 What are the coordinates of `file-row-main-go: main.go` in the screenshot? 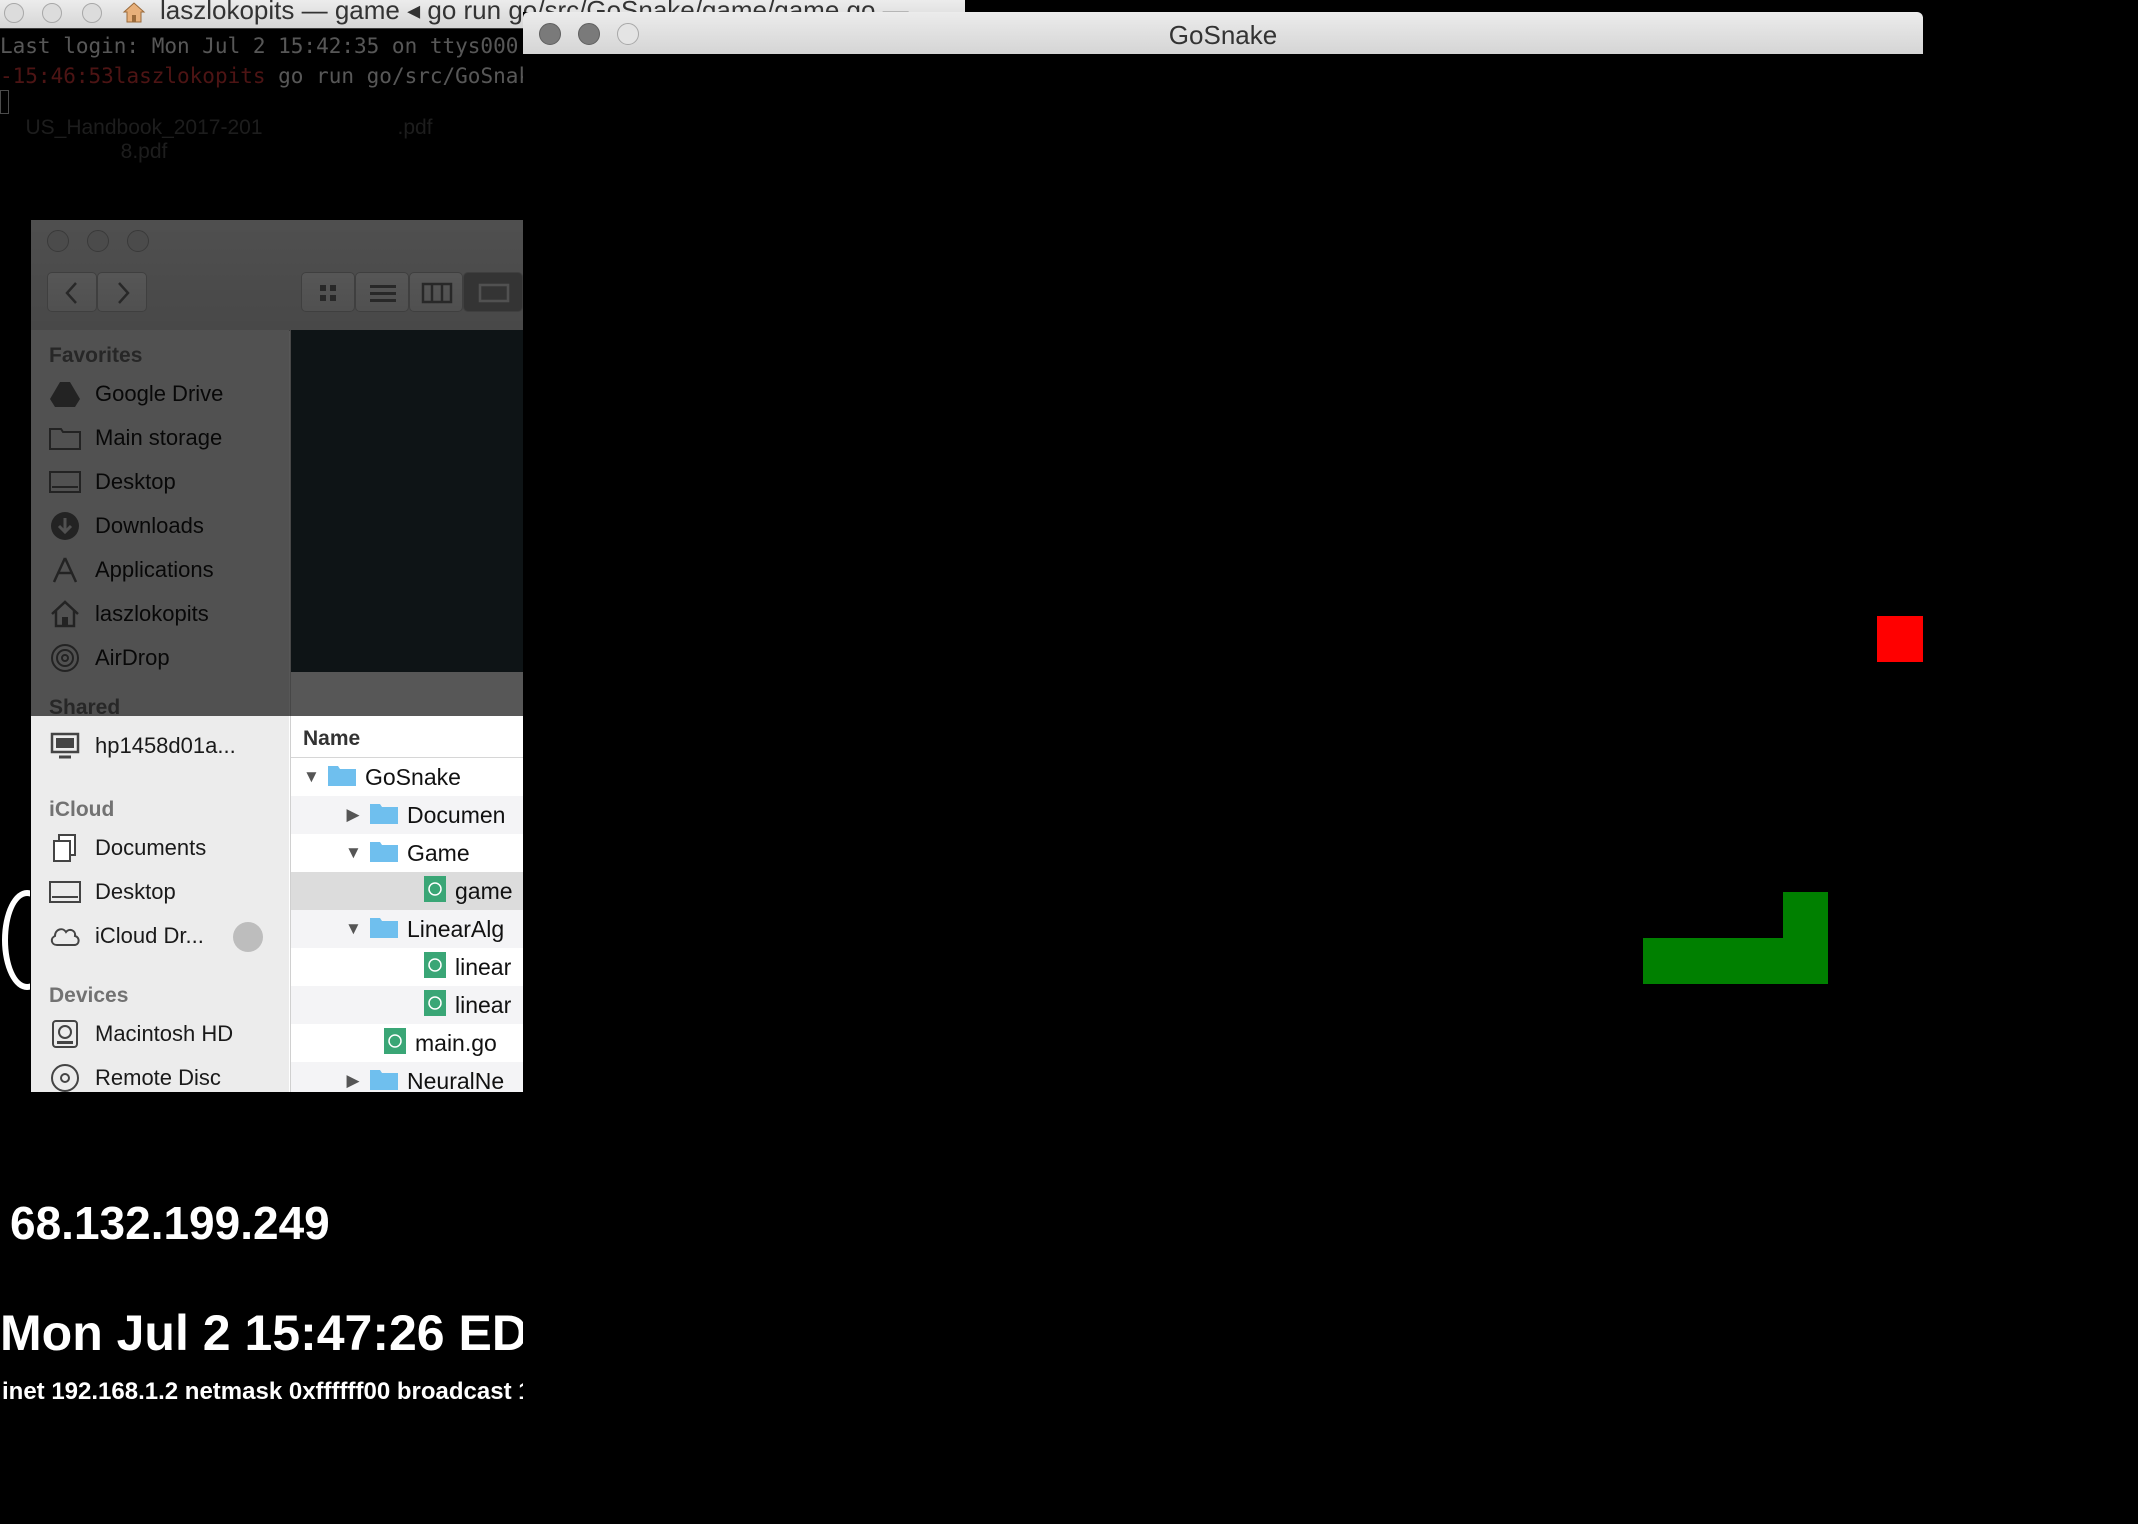 It's located at (407, 1043).